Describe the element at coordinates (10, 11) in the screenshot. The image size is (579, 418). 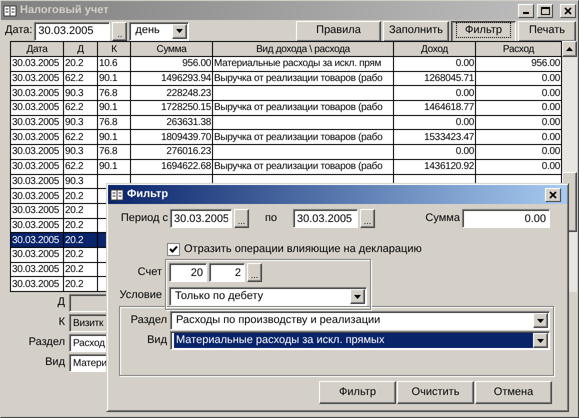
I see `book-icon` at that location.